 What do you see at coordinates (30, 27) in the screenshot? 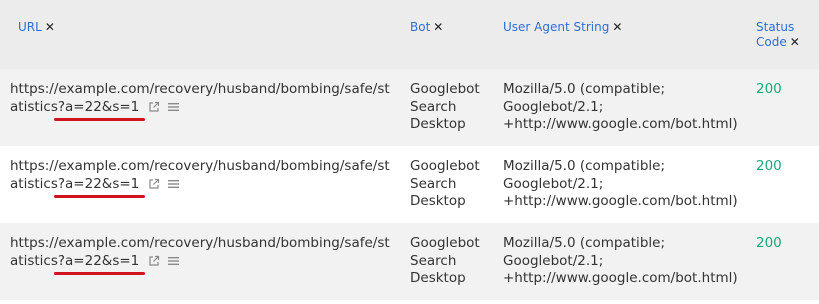
I see `column-header-url-label: URL` at bounding box center [30, 27].